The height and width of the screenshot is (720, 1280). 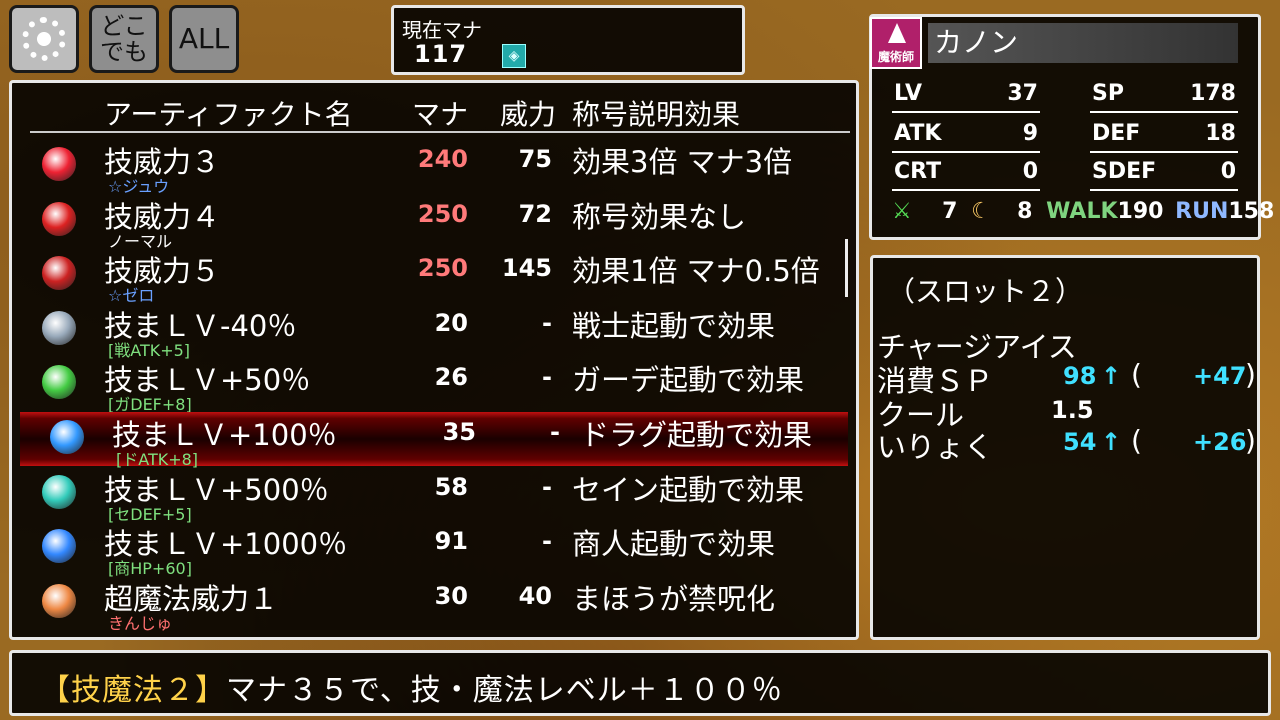 I want to click on artifact-power: 75, so click(x=535, y=159).